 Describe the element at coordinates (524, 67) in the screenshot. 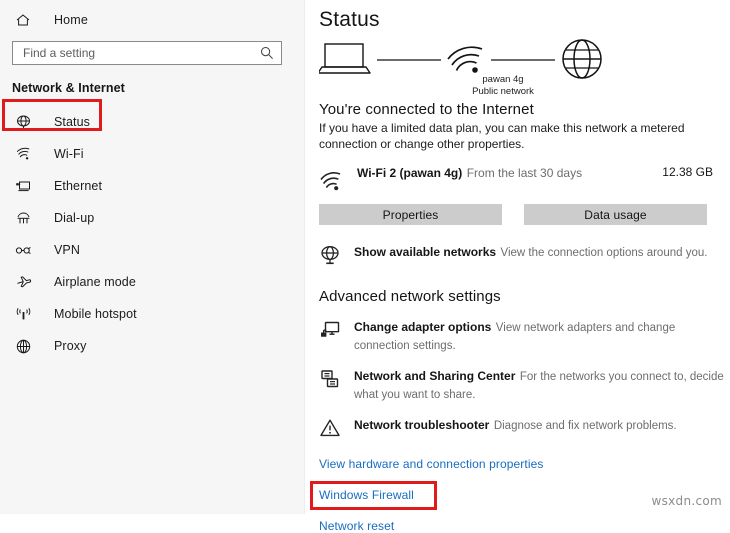

I see `network-diagram: pawan 4g Public network` at that location.